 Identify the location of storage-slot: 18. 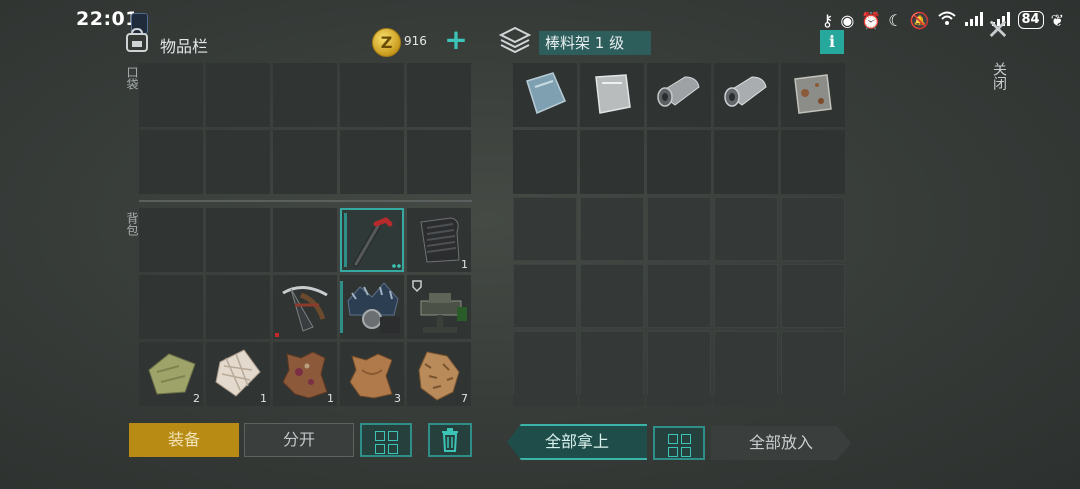
(545, 106).